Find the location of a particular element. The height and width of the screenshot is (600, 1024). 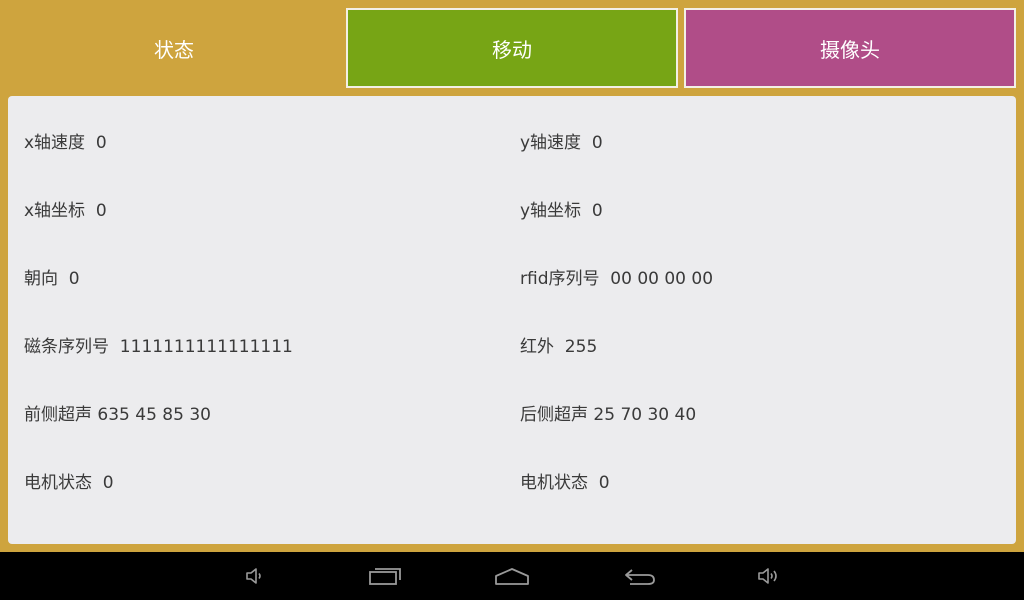

tab-move-label: 移动 is located at coordinates (512, 49).